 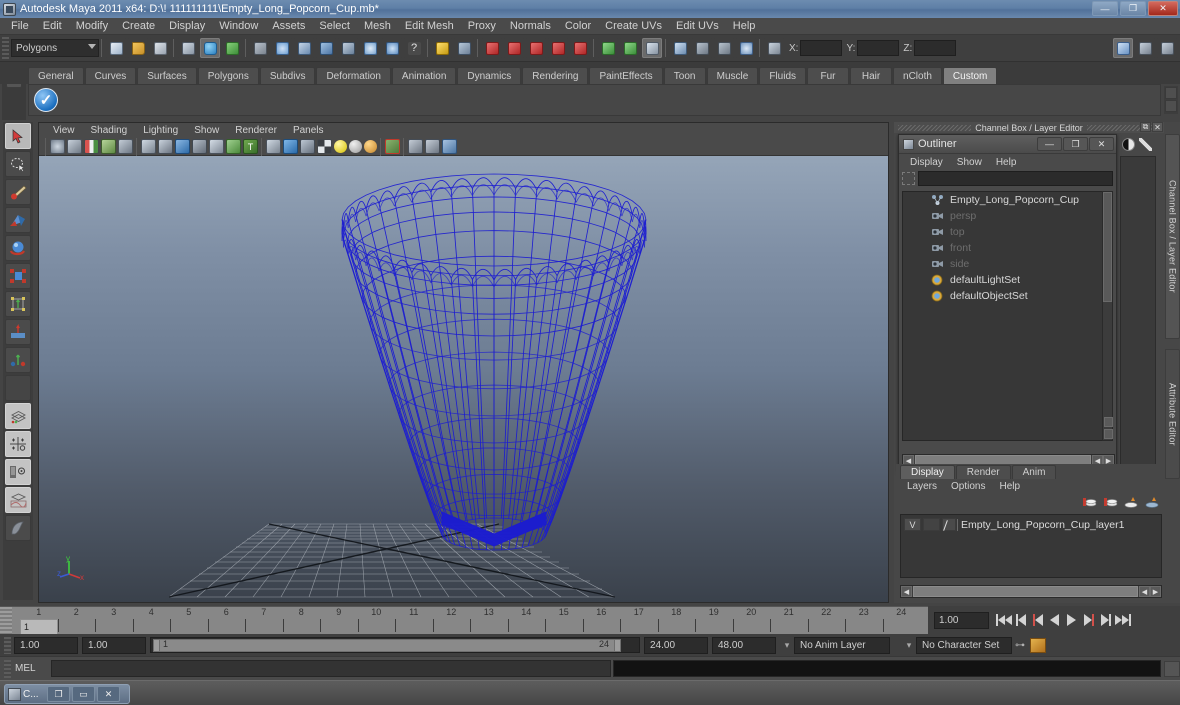 What do you see at coordinates (182, 146) in the screenshot?
I see `smooth-shade-selected-icon` at bounding box center [182, 146].